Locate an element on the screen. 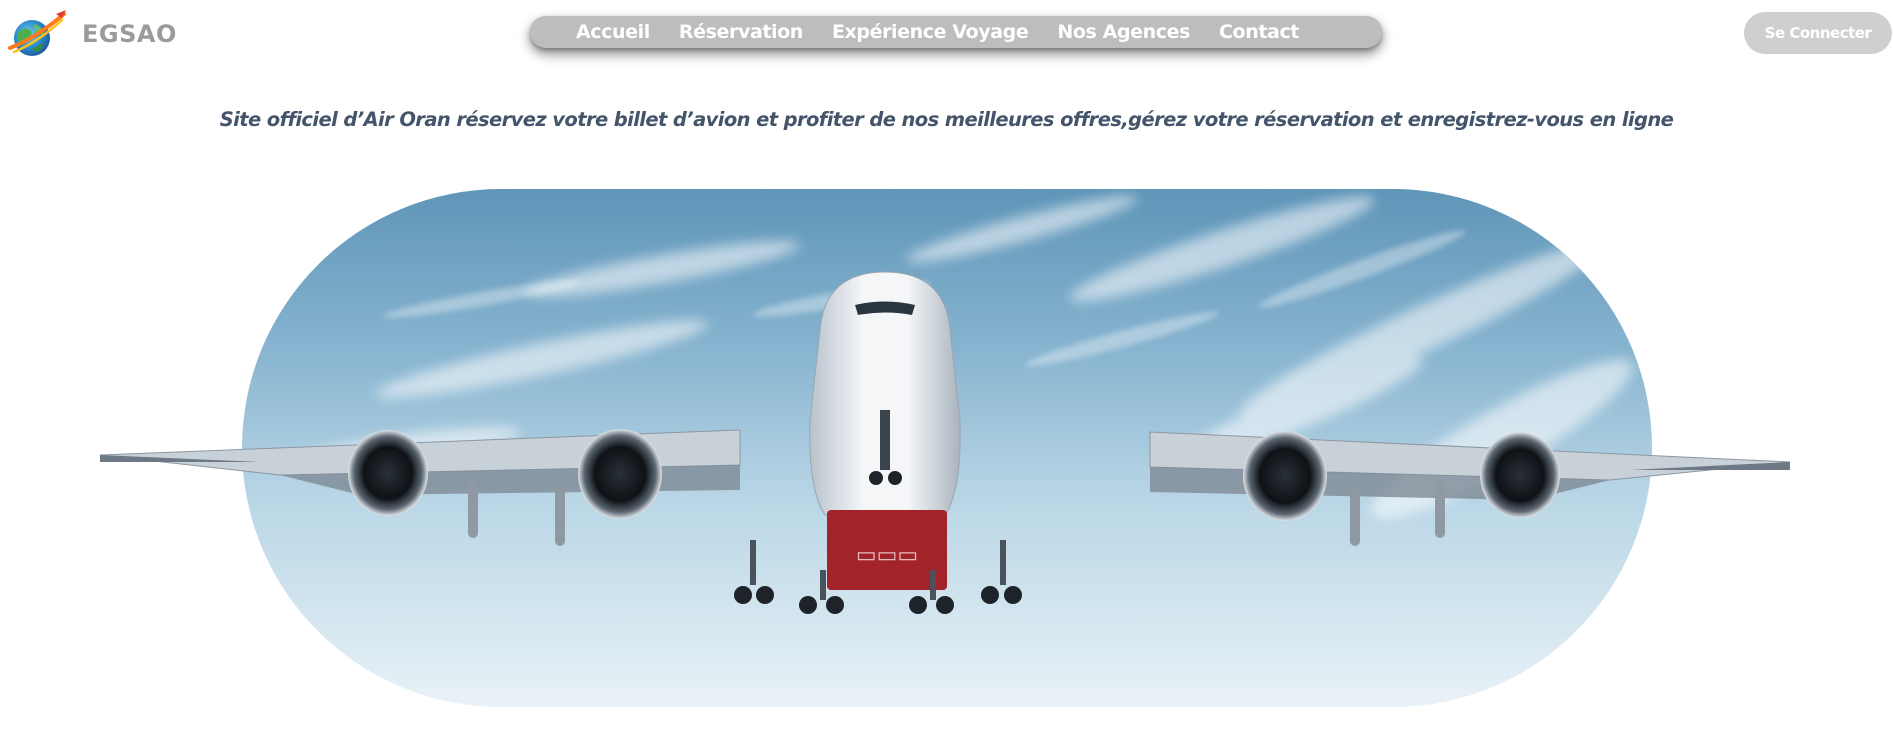 The height and width of the screenshot is (753, 1893). nav-item-reservation: Réservation is located at coordinates (741, 32).